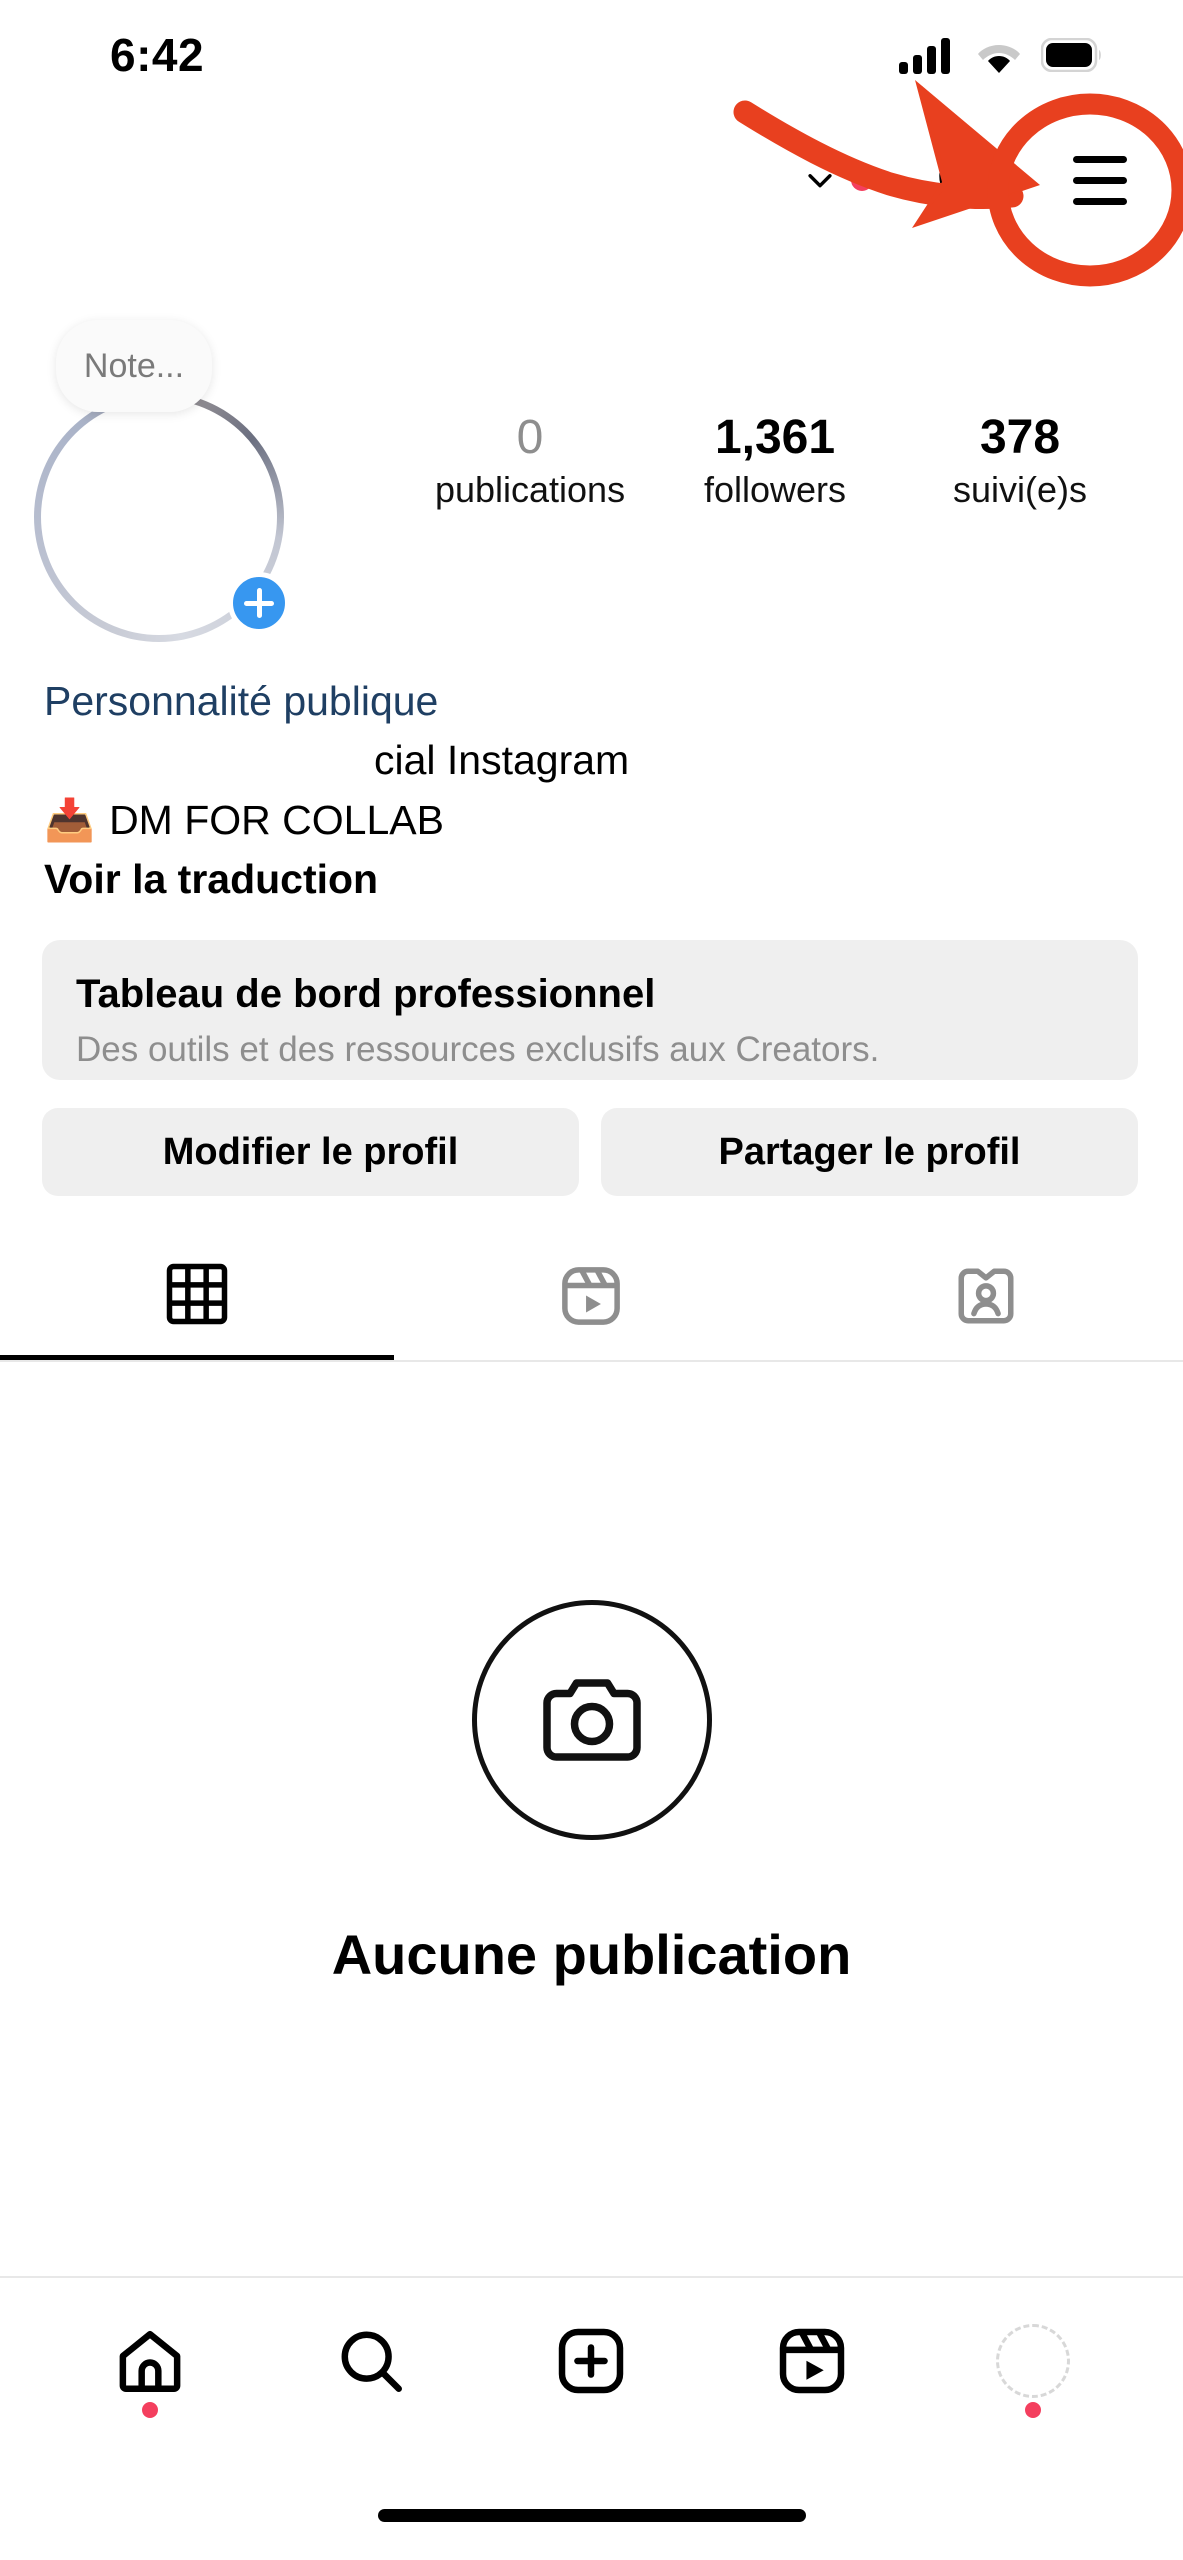  Describe the element at coordinates (150, 2410) in the screenshot. I see `nav-home-dot` at that location.